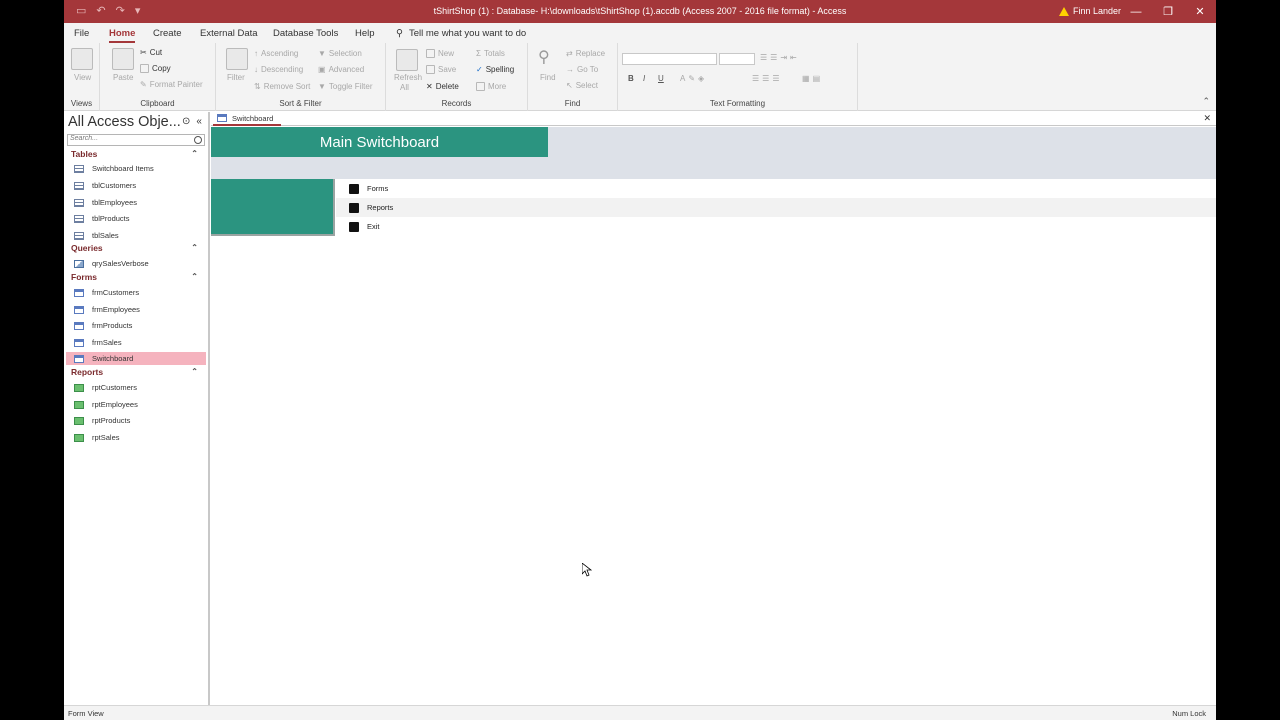 This screenshot has height=720, width=1280. Describe the element at coordinates (276, 53) in the screenshot. I see `ascending-button: ↑ Ascending` at that location.